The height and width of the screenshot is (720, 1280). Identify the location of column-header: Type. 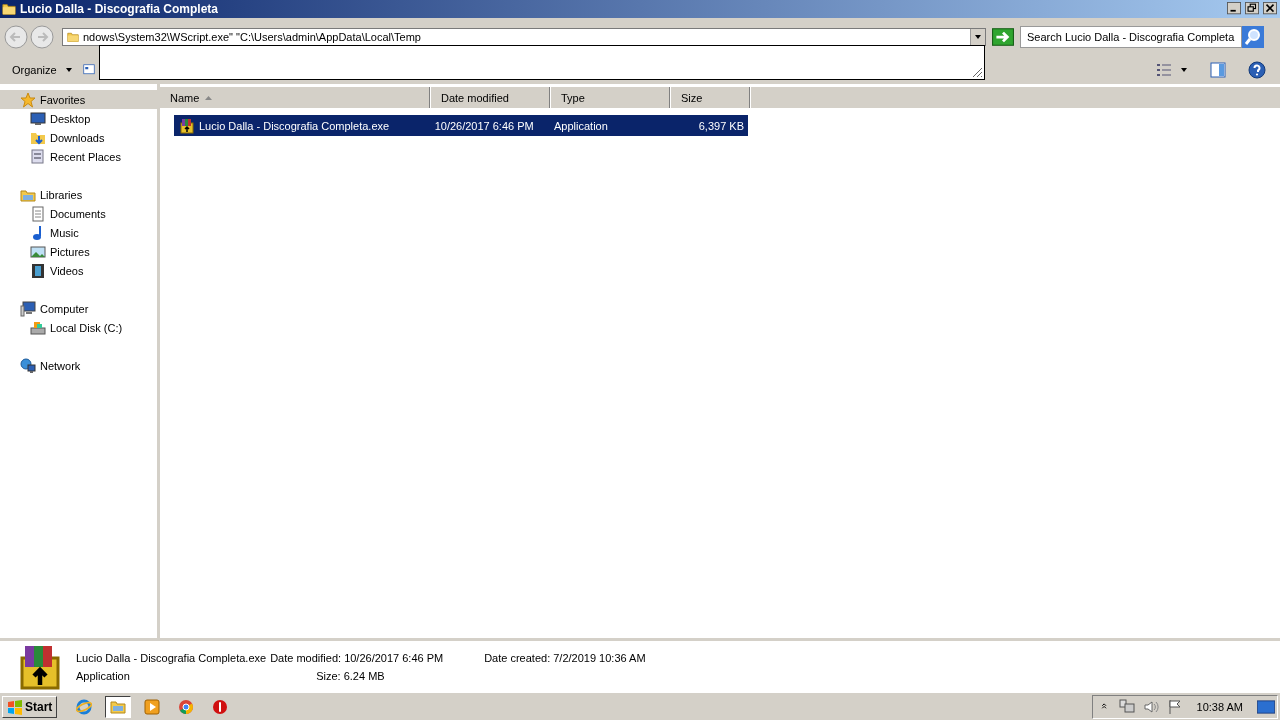
(611, 97).